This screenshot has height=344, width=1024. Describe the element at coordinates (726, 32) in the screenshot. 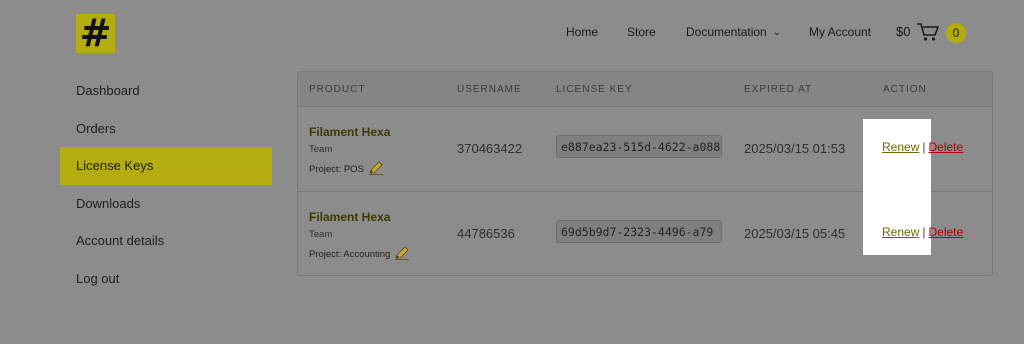

I see `nav-documentation-label: Documentation` at that location.